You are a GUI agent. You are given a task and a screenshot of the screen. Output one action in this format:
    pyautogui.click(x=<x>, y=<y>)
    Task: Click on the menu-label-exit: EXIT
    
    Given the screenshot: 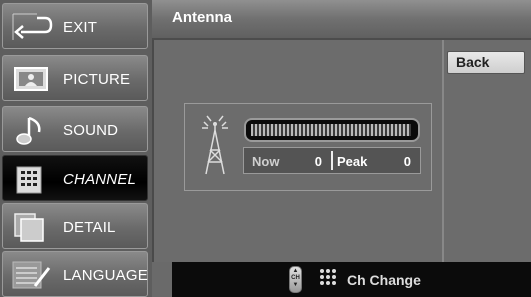 What is the action you would take?
    pyautogui.click(x=80, y=27)
    